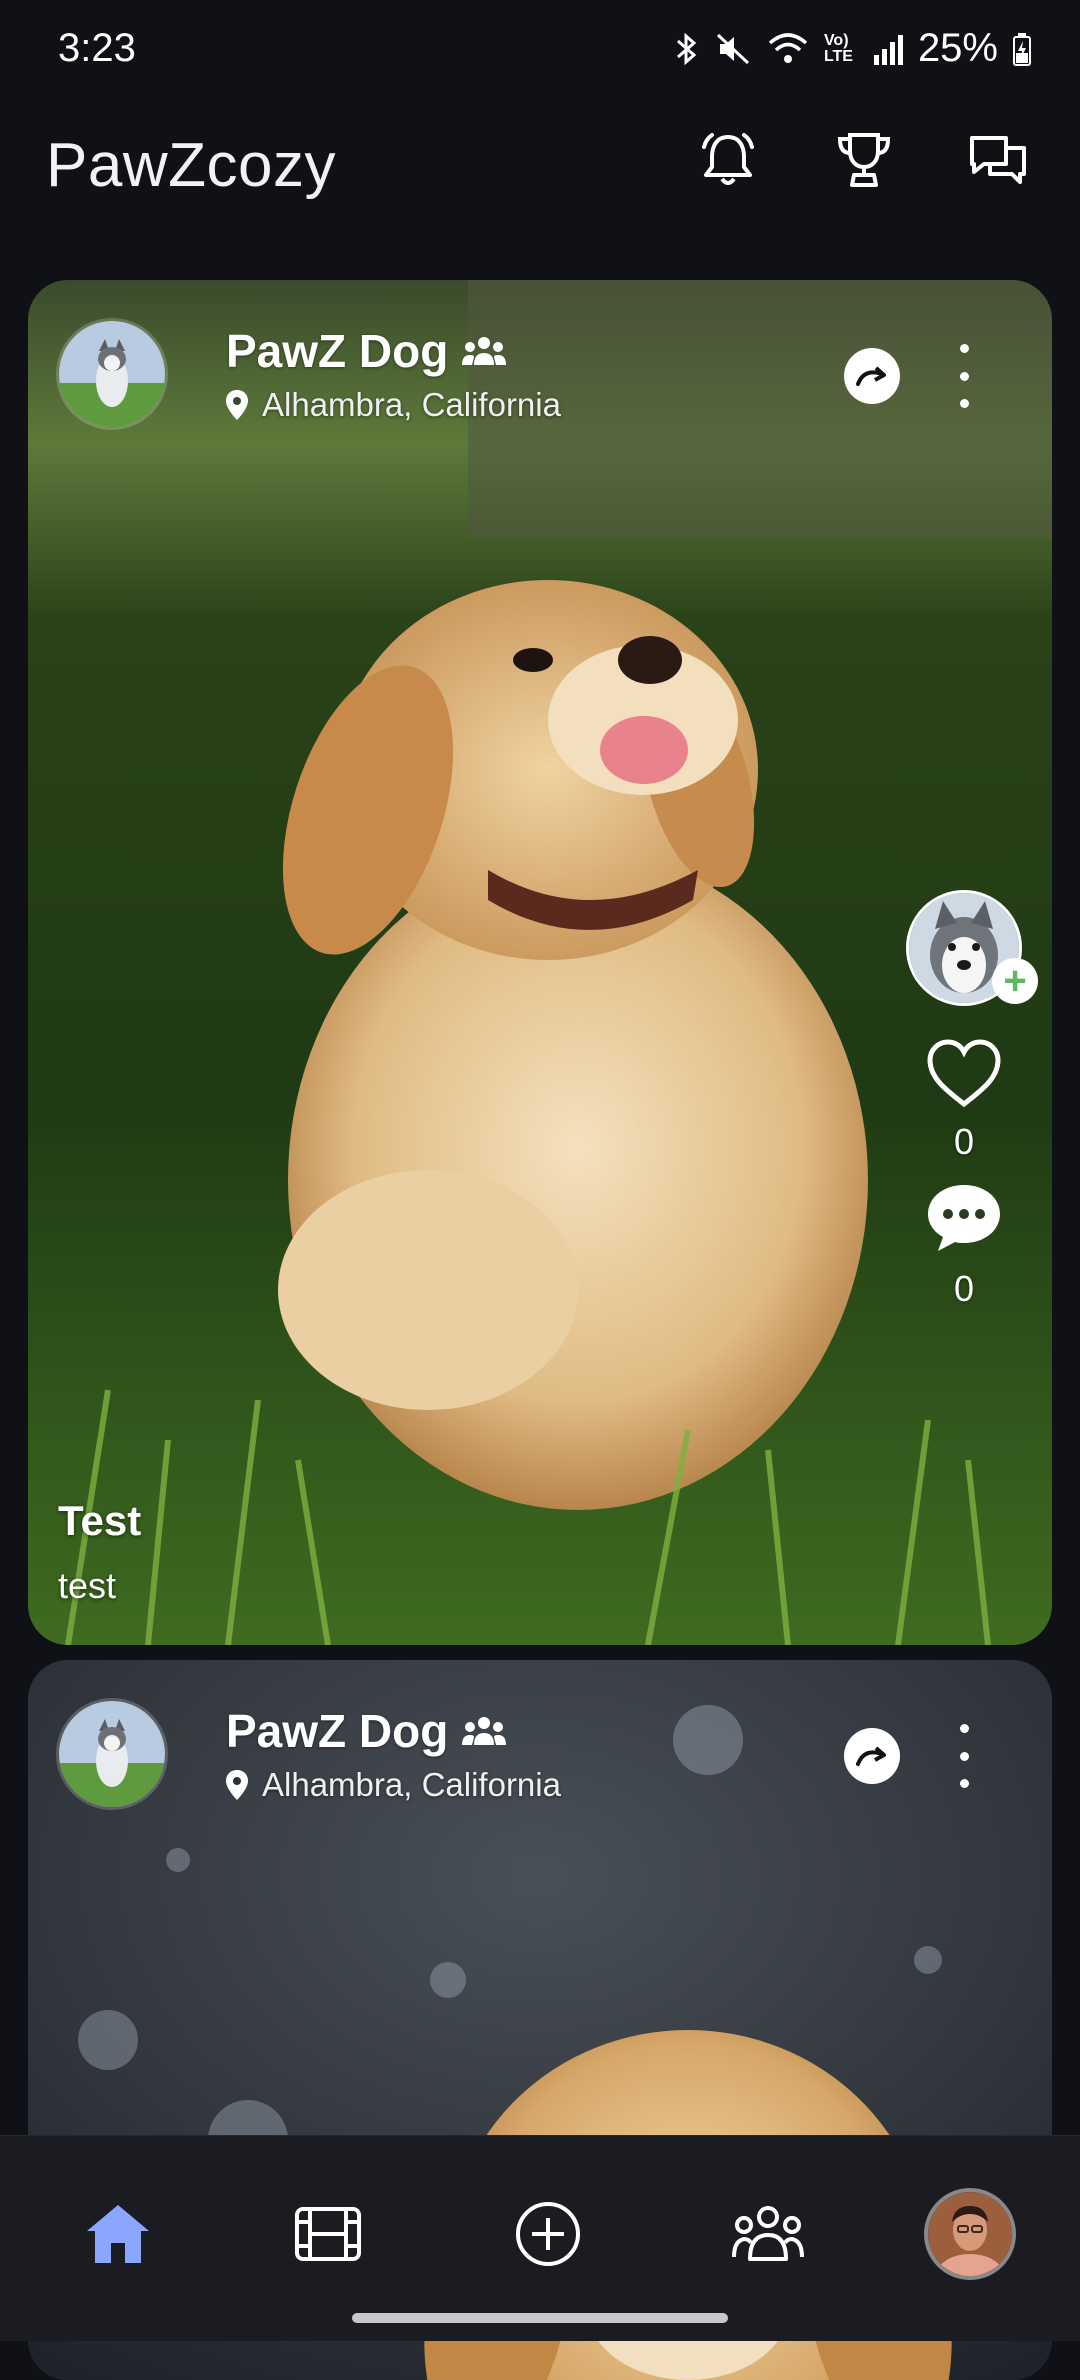  Describe the element at coordinates (838, 48) in the screenshot. I see `lte-indicator: Vo) LTE` at that location.